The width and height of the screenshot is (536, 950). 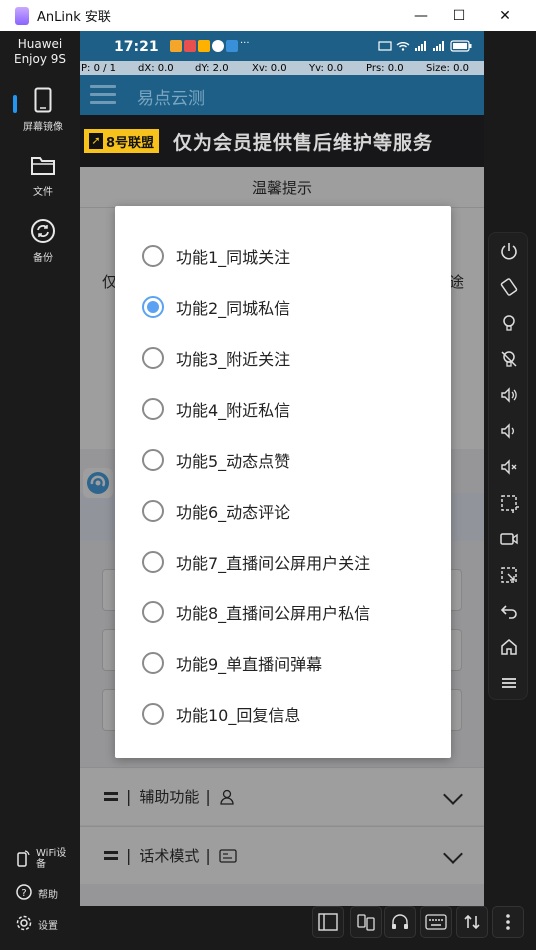 What do you see at coordinates (136, 47) in the screenshot?
I see `status-time: 17:21` at bounding box center [136, 47].